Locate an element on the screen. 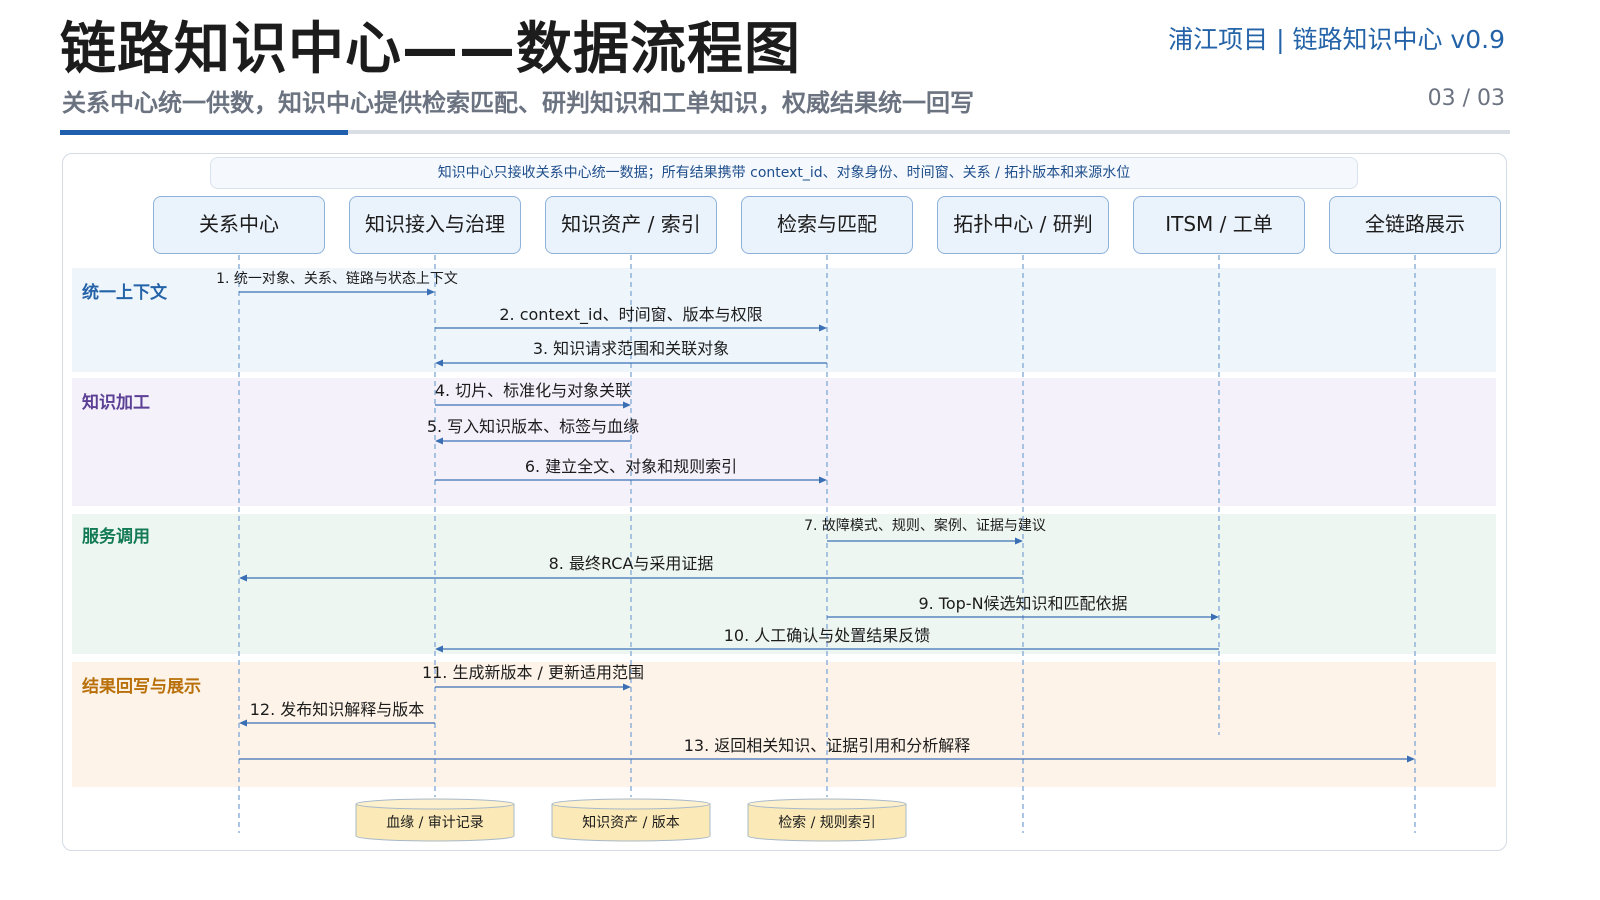  message-arrow: 1. 统一对象、关系、链路与状态上下文 is located at coordinates (337, 283).